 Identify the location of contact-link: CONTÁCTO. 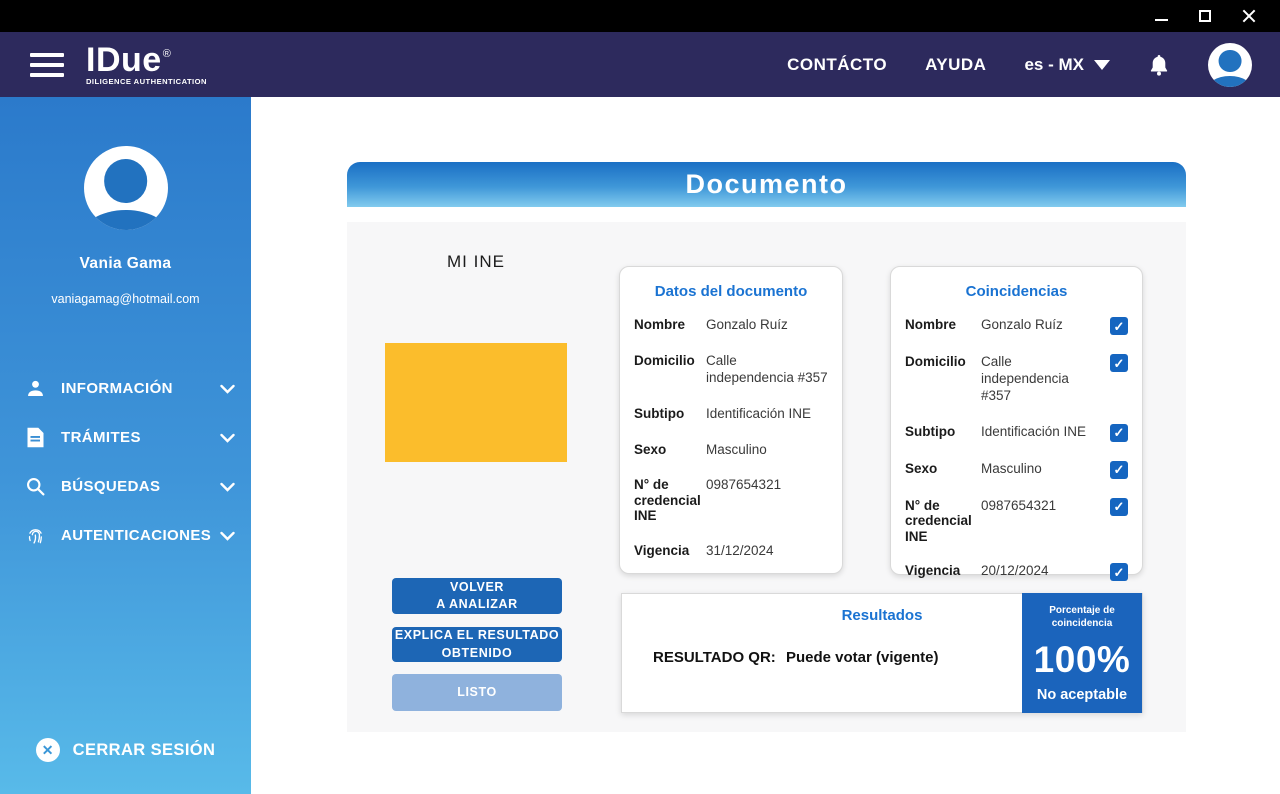
(837, 65).